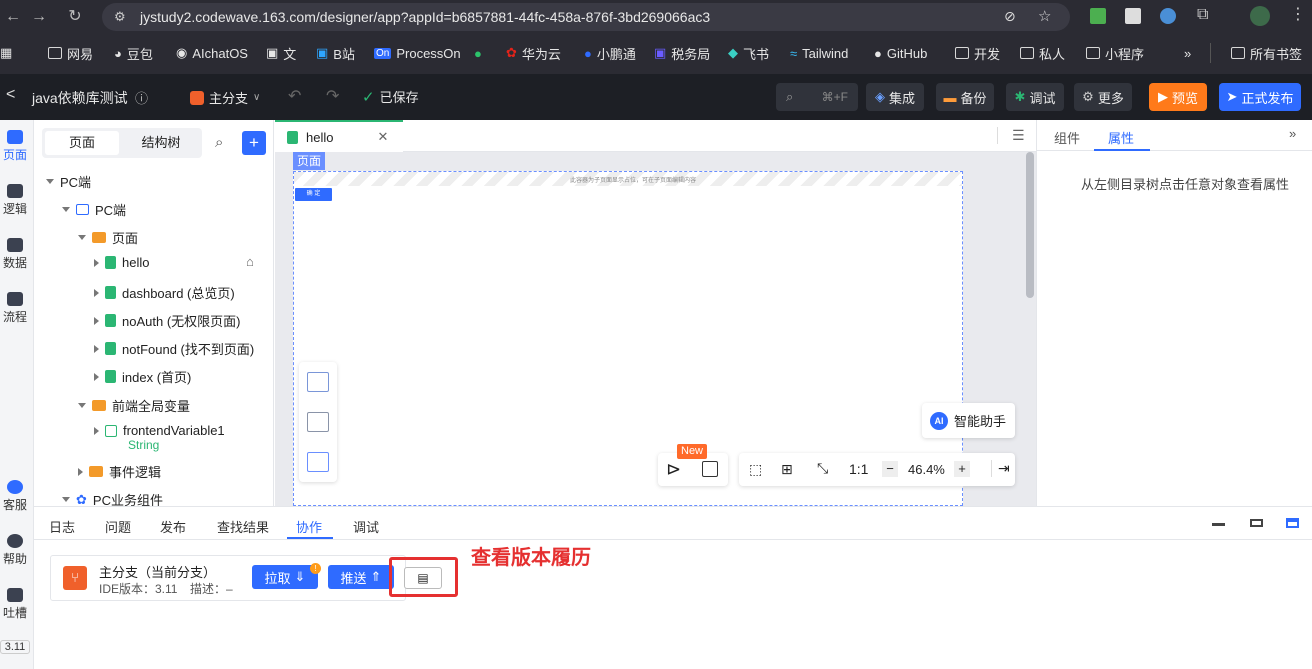 The width and height of the screenshot is (1312, 669). I want to click on bookmark-processon: On ProcessOn, so click(417, 53).